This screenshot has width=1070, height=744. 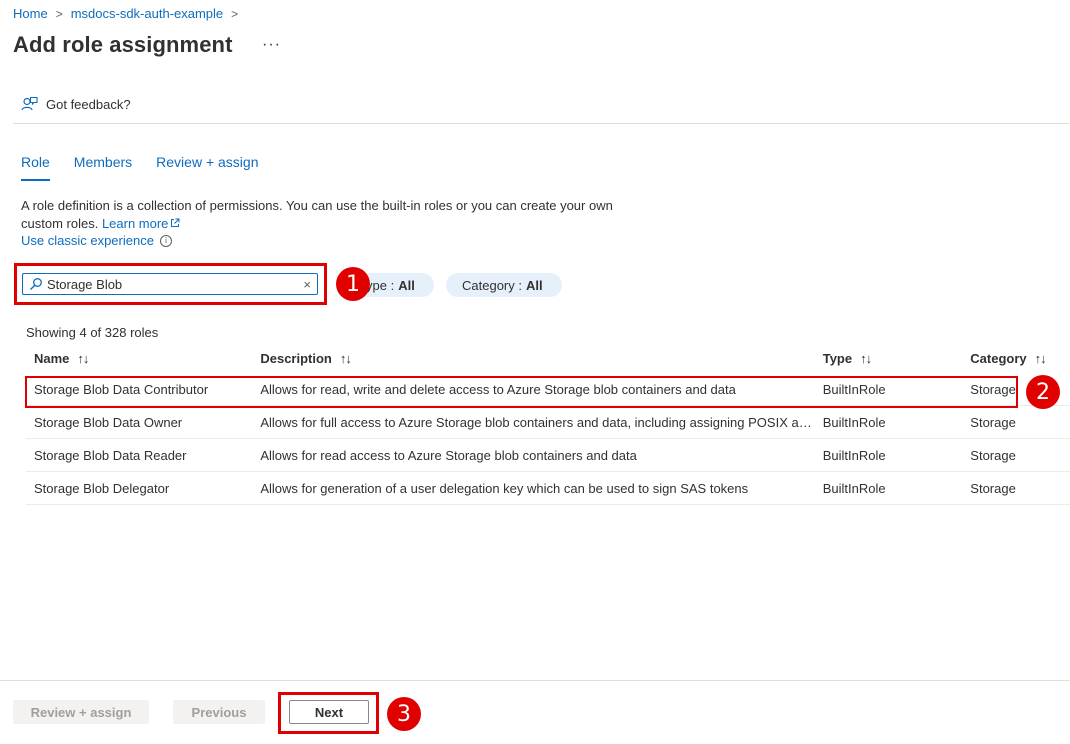 What do you see at coordinates (81, 712) in the screenshot?
I see `review-assign-button: Review + assign` at bounding box center [81, 712].